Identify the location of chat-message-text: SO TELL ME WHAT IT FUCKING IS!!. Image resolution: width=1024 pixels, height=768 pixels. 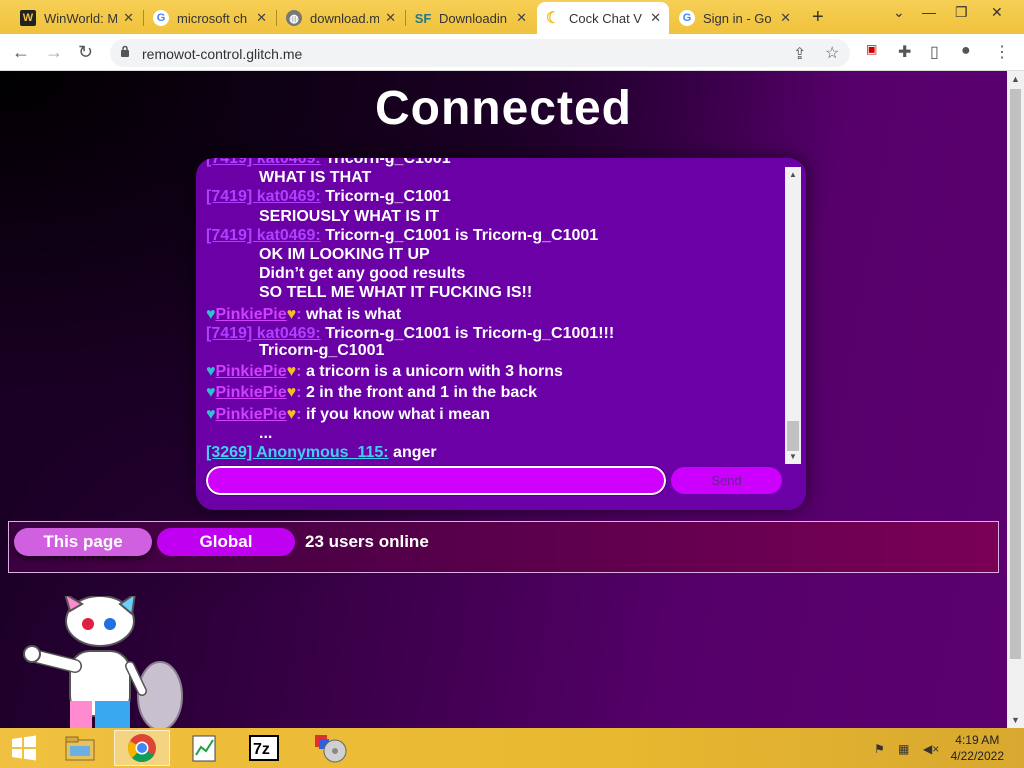
(396, 293).